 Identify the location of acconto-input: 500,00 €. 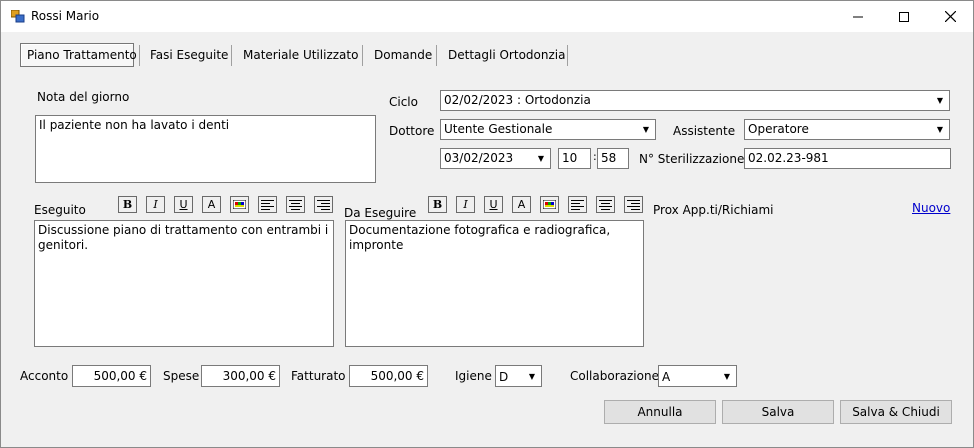
(111, 376).